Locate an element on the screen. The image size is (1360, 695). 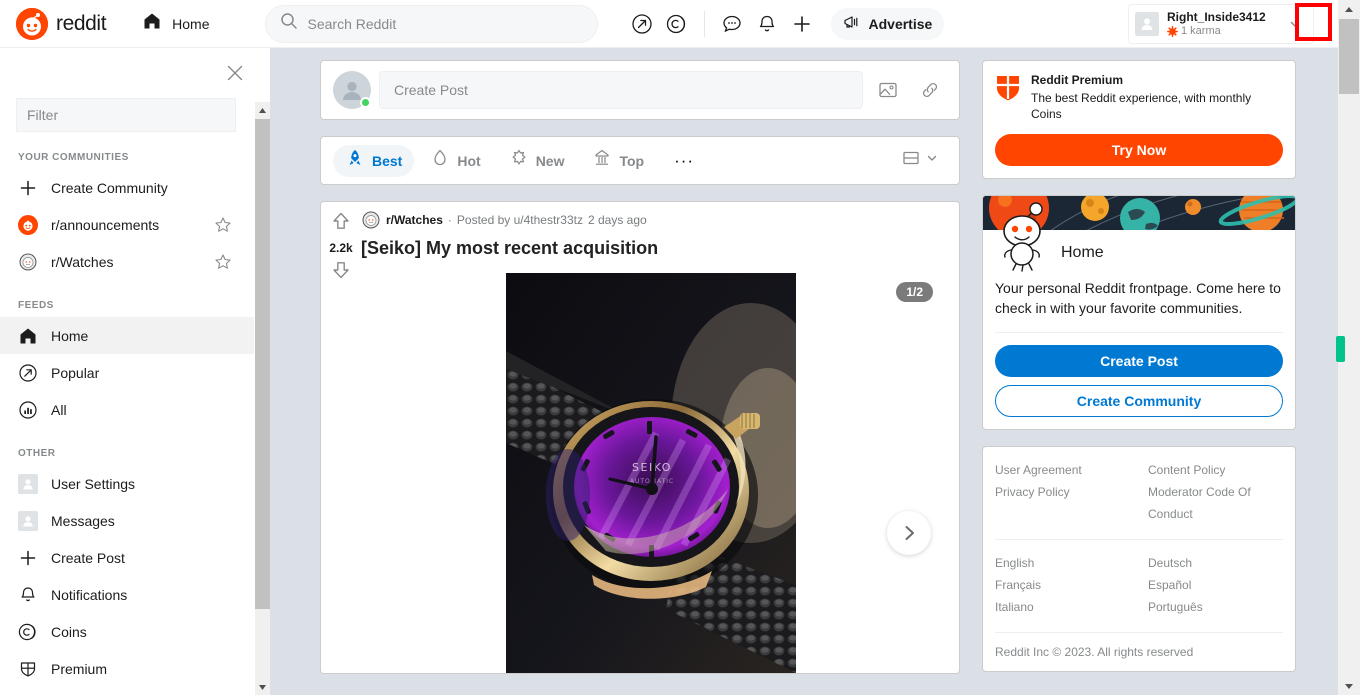
advertise-button: Advertise is located at coordinates (887, 23).